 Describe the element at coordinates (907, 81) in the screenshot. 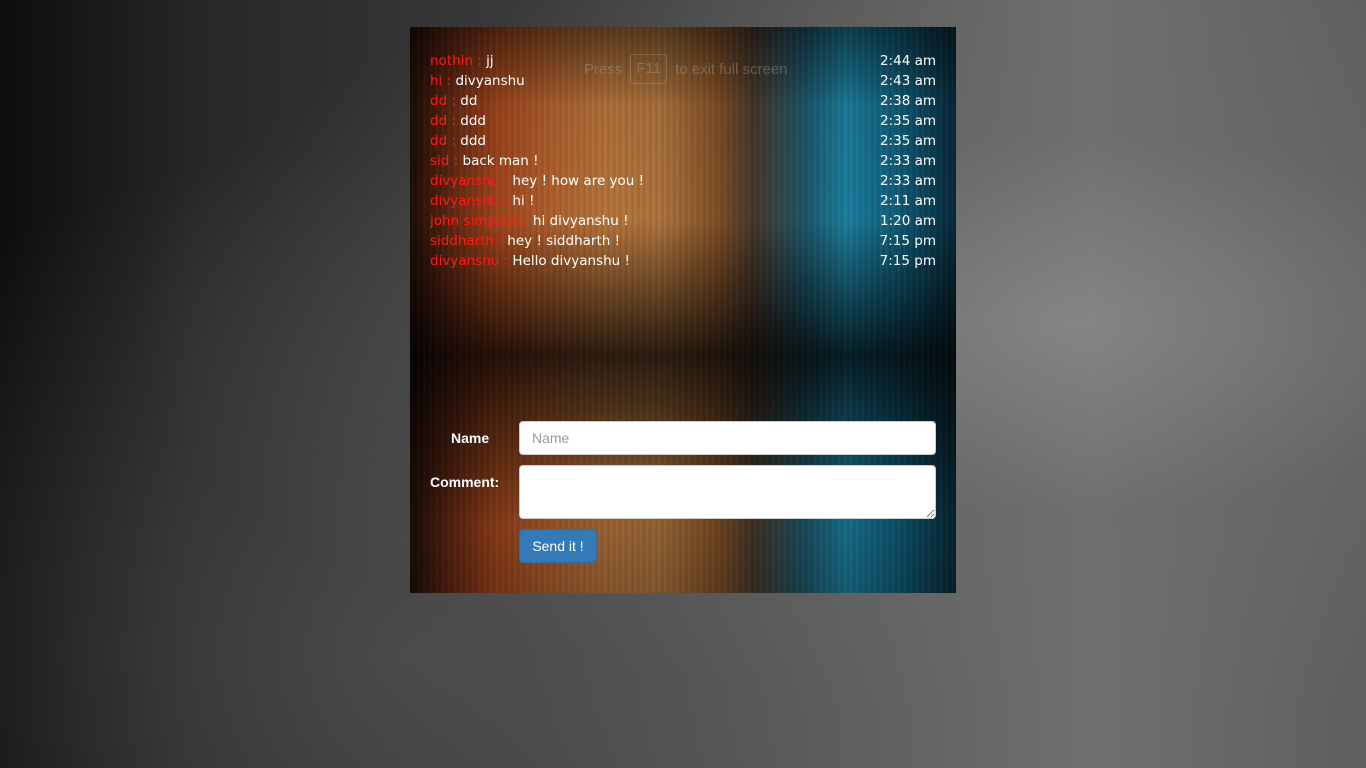

I see `message-time: 2:43 am` at that location.